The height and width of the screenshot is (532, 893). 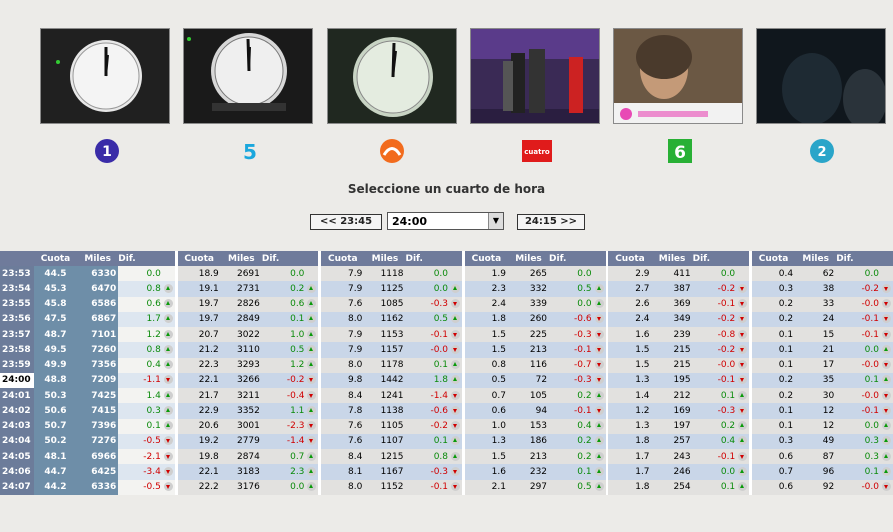 I want to click on cuatro-logo-icon: cuatro, so click(x=537, y=151).